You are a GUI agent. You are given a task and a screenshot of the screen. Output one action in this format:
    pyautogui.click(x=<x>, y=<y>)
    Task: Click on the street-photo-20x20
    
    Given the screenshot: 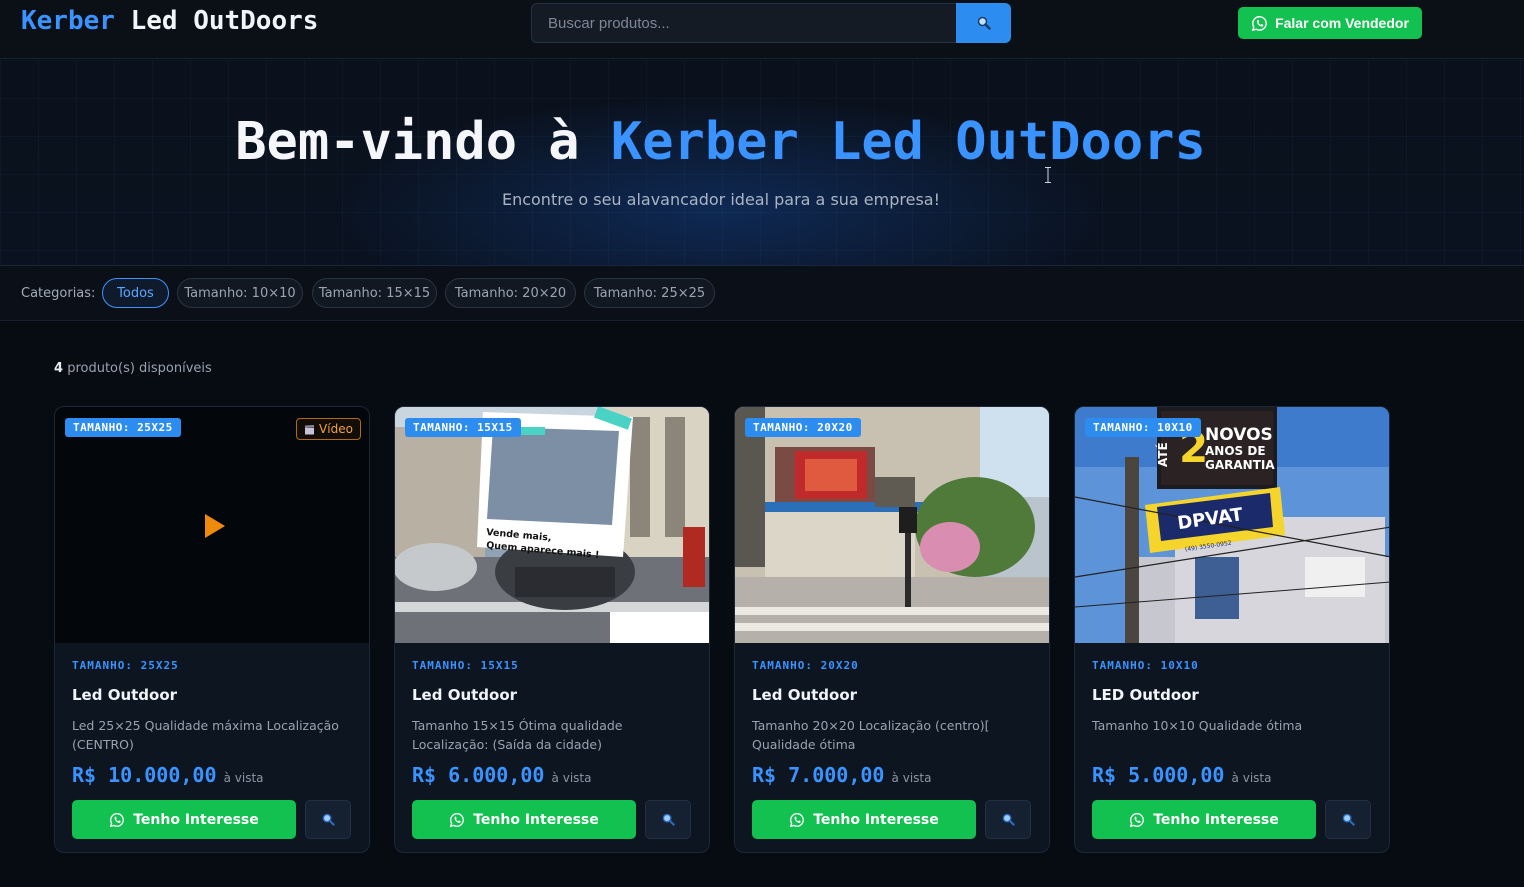 What is the action you would take?
    pyautogui.click(x=892, y=525)
    